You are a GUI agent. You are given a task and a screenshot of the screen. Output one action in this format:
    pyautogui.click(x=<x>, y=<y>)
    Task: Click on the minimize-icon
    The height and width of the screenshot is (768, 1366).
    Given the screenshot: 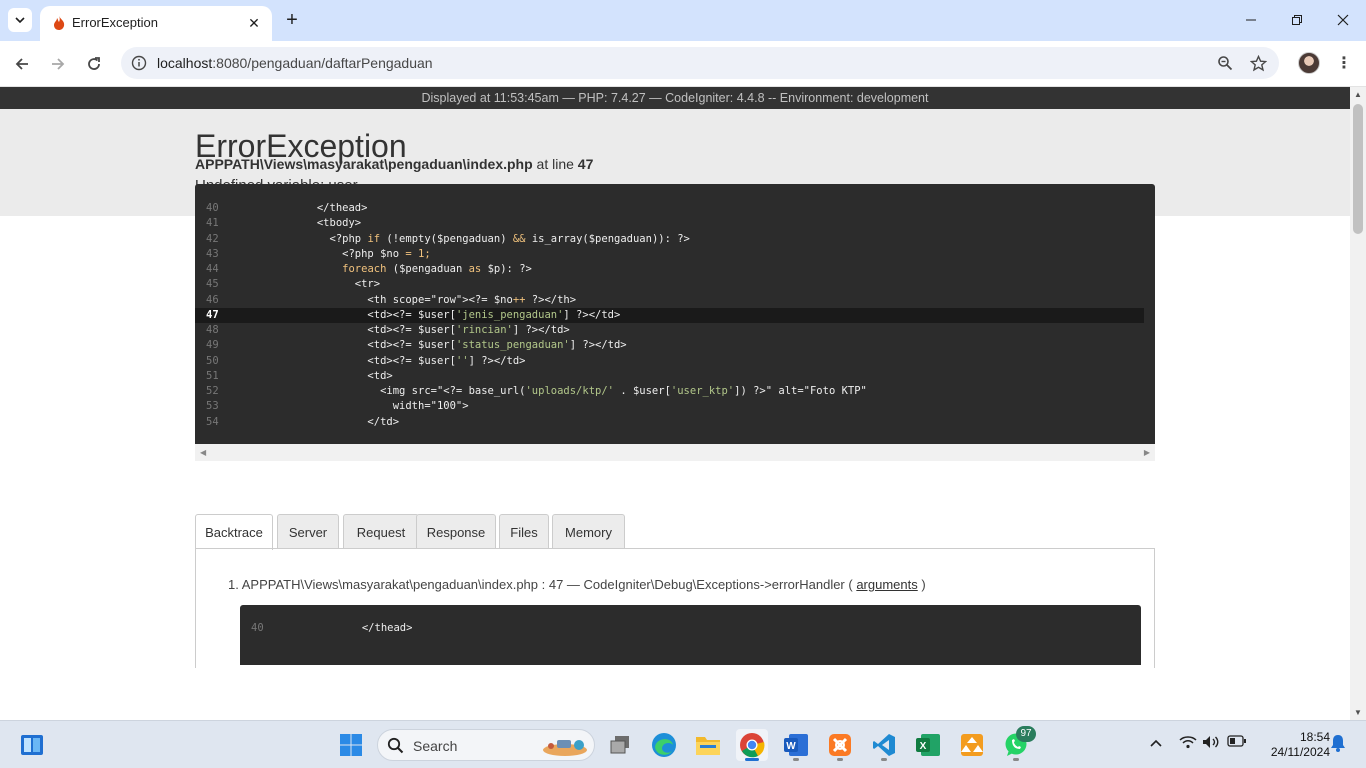 What is the action you would take?
    pyautogui.click(x=1251, y=20)
    